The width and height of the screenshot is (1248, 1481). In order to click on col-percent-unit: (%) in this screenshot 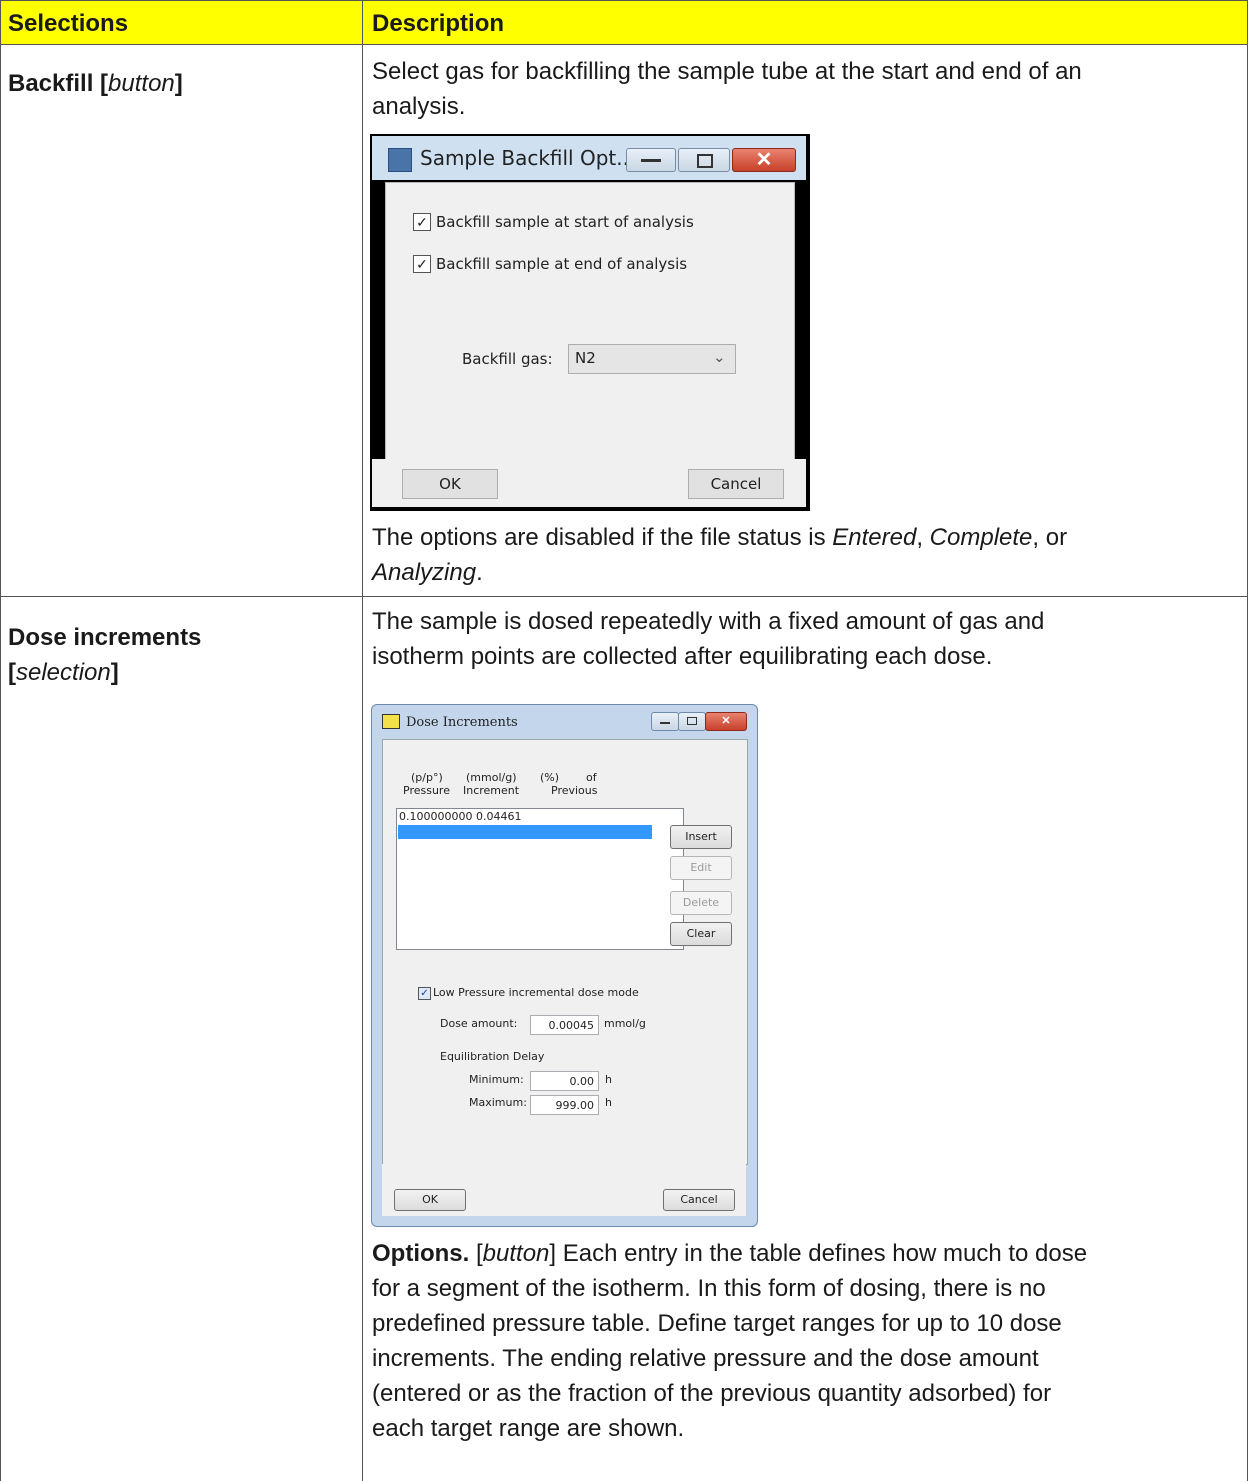, I will do `click(550, 777)`.